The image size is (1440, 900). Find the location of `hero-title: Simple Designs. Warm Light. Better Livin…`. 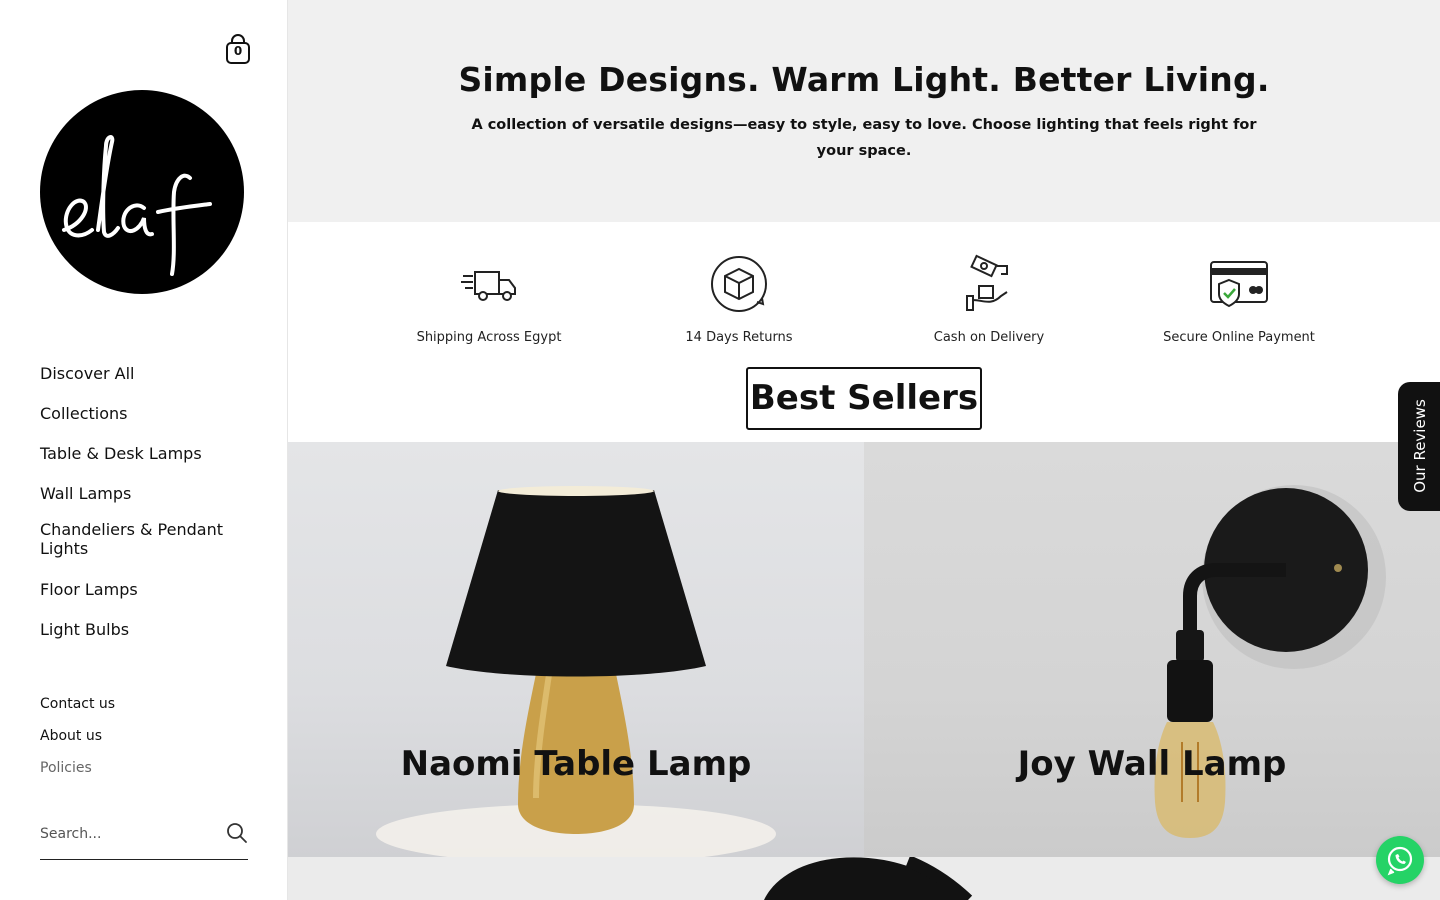

hero-title: Simple Designs. Warm Light. Better Livin… is located at coordinates (864, 79).